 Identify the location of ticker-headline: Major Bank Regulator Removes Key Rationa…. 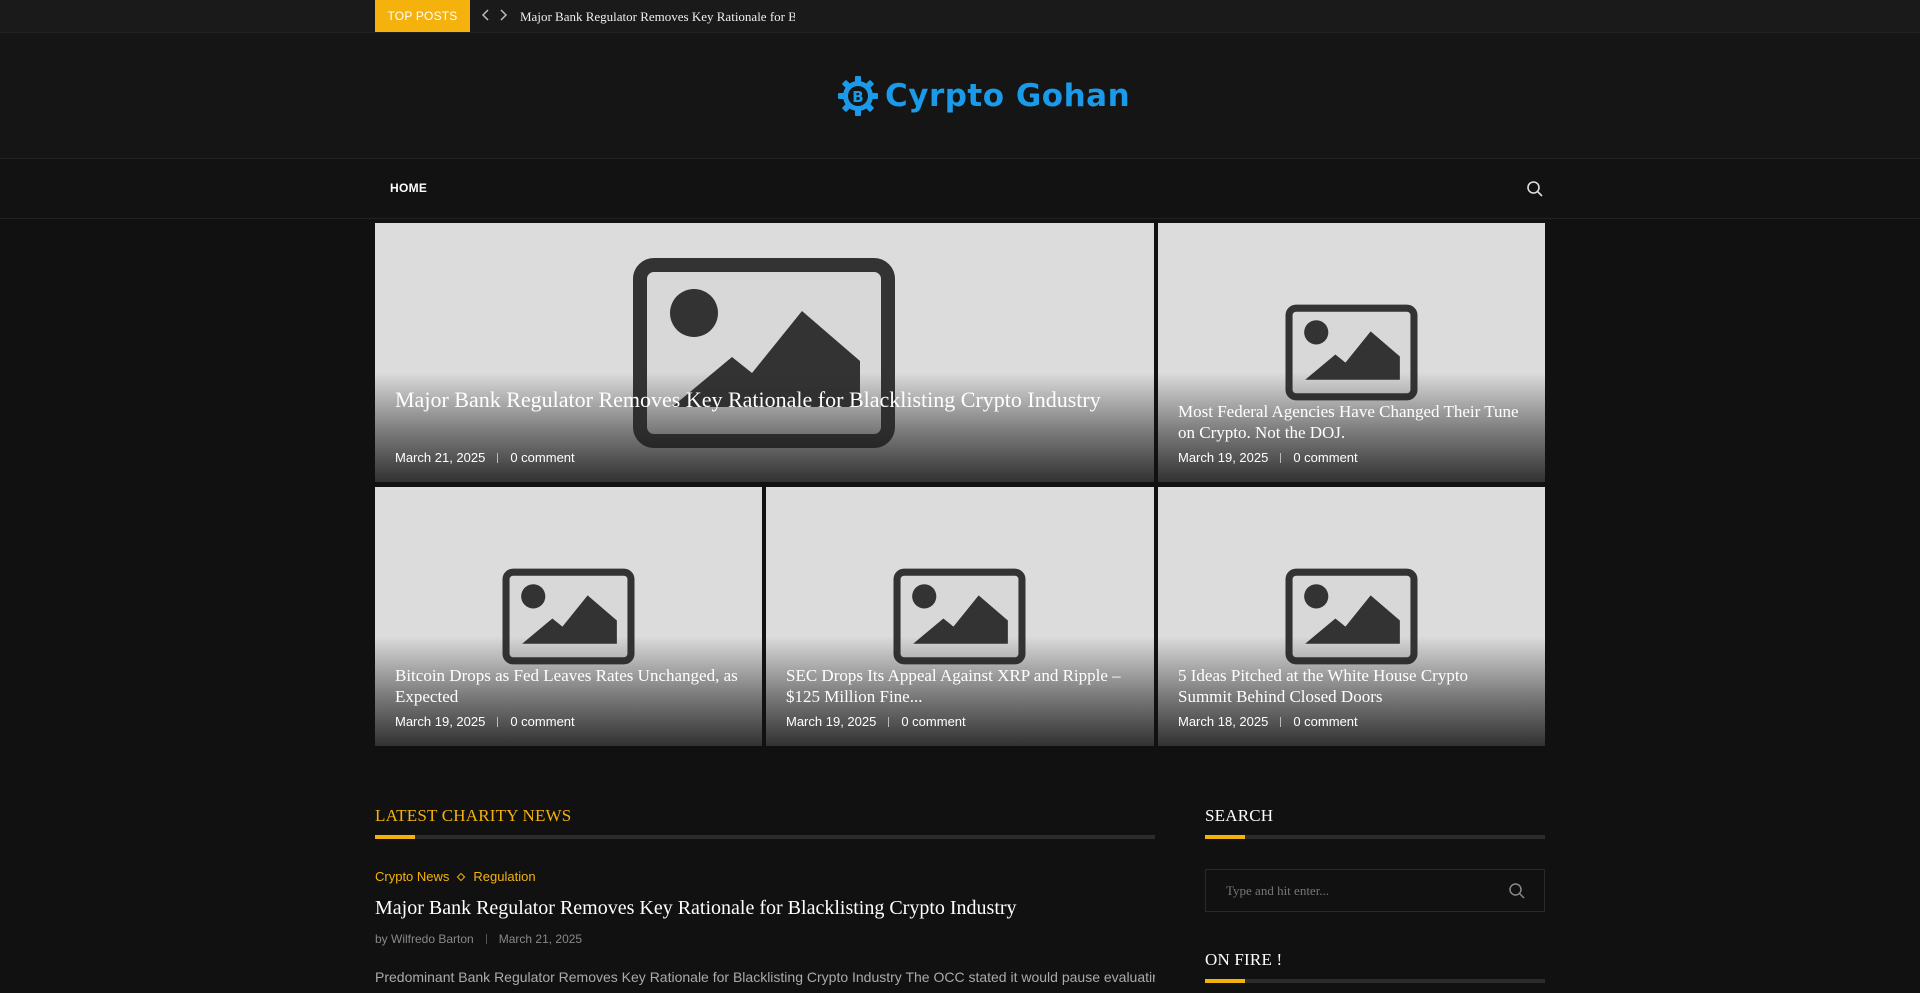
(657, 16).